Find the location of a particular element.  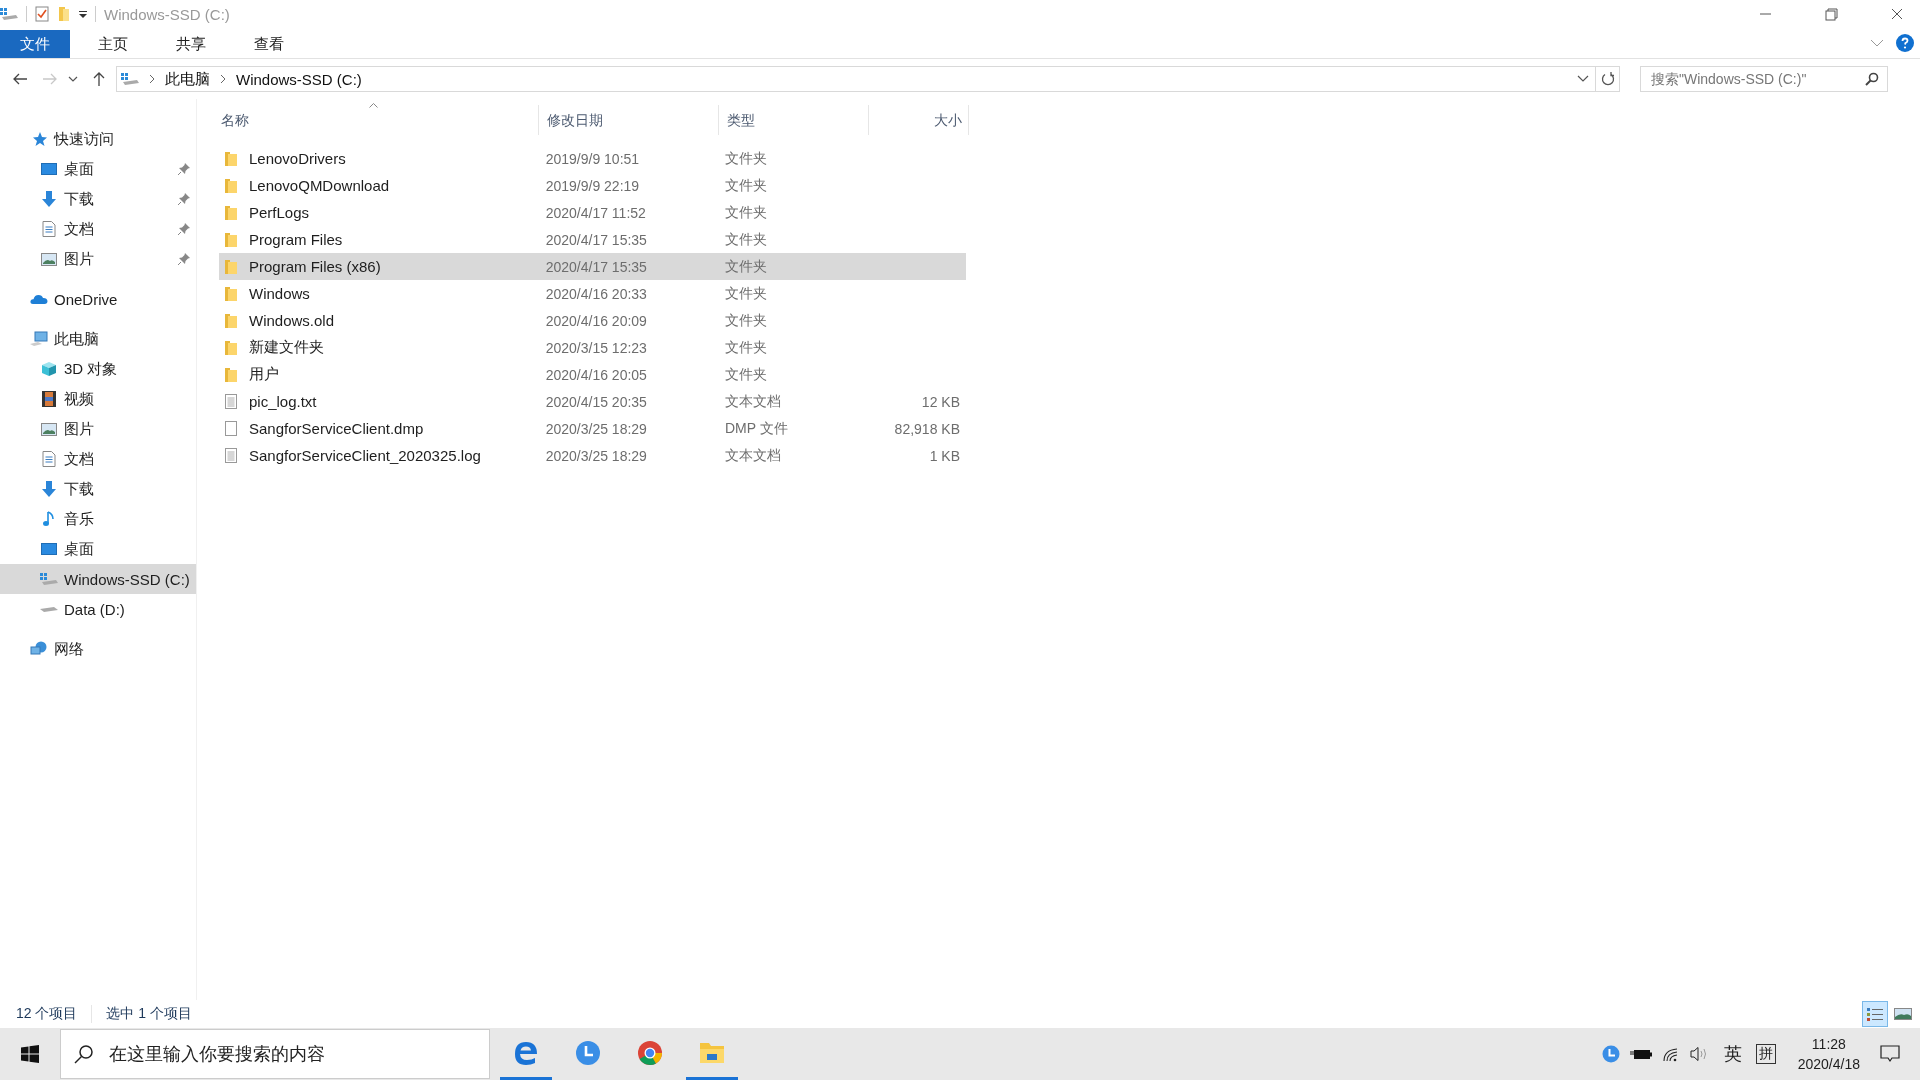

file-row: pic_log.txt 2020/4/15 20:35 文本文档 12 KB is located at coordinates (592, 401).